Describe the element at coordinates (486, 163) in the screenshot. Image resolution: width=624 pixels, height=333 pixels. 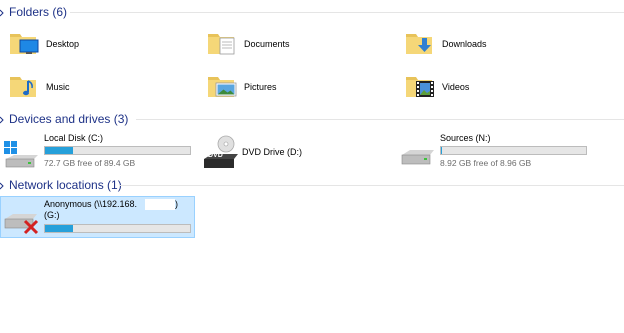
I see `drive-free-space: 8.92 GB free of 8.96 GB` at that location.